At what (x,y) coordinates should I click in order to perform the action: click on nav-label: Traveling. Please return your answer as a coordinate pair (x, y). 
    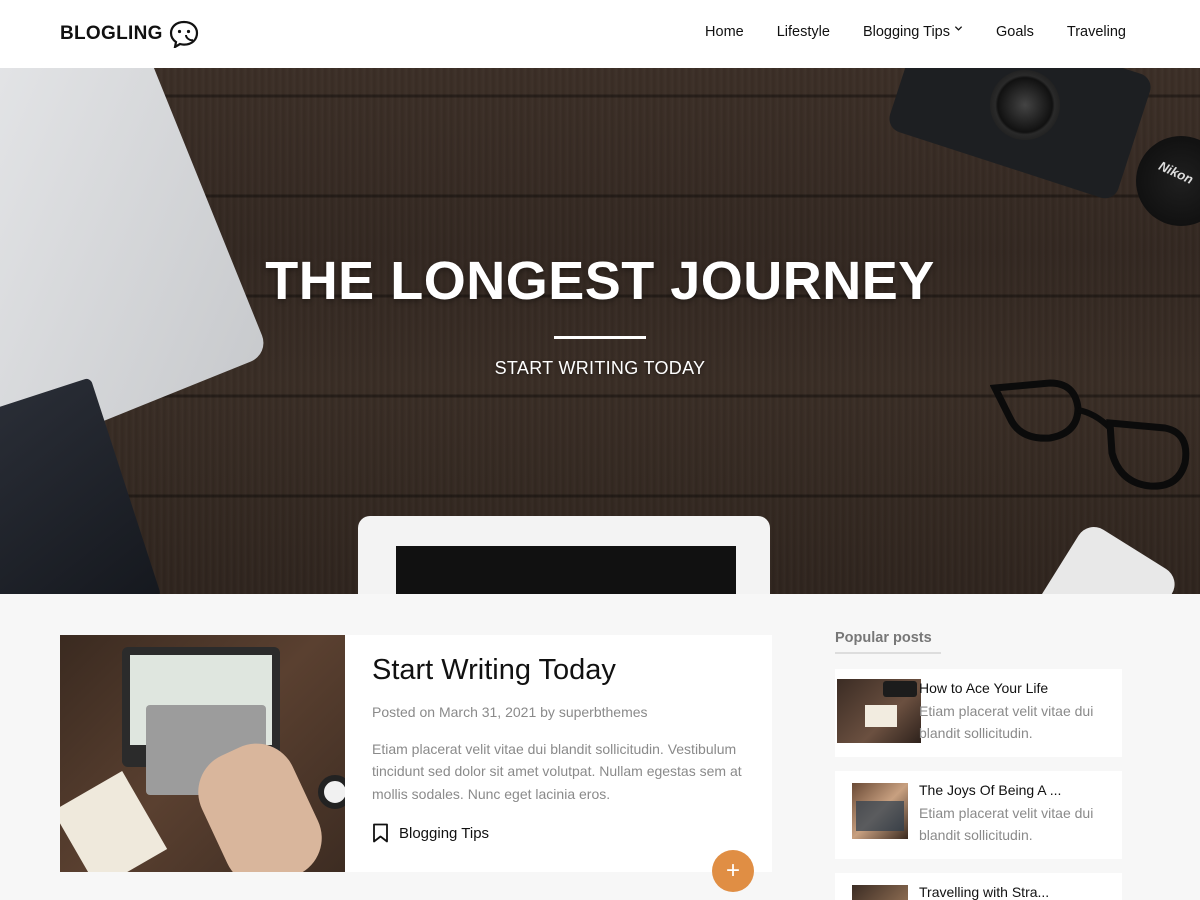
    Looking at the image, I should click on (1096, 32).